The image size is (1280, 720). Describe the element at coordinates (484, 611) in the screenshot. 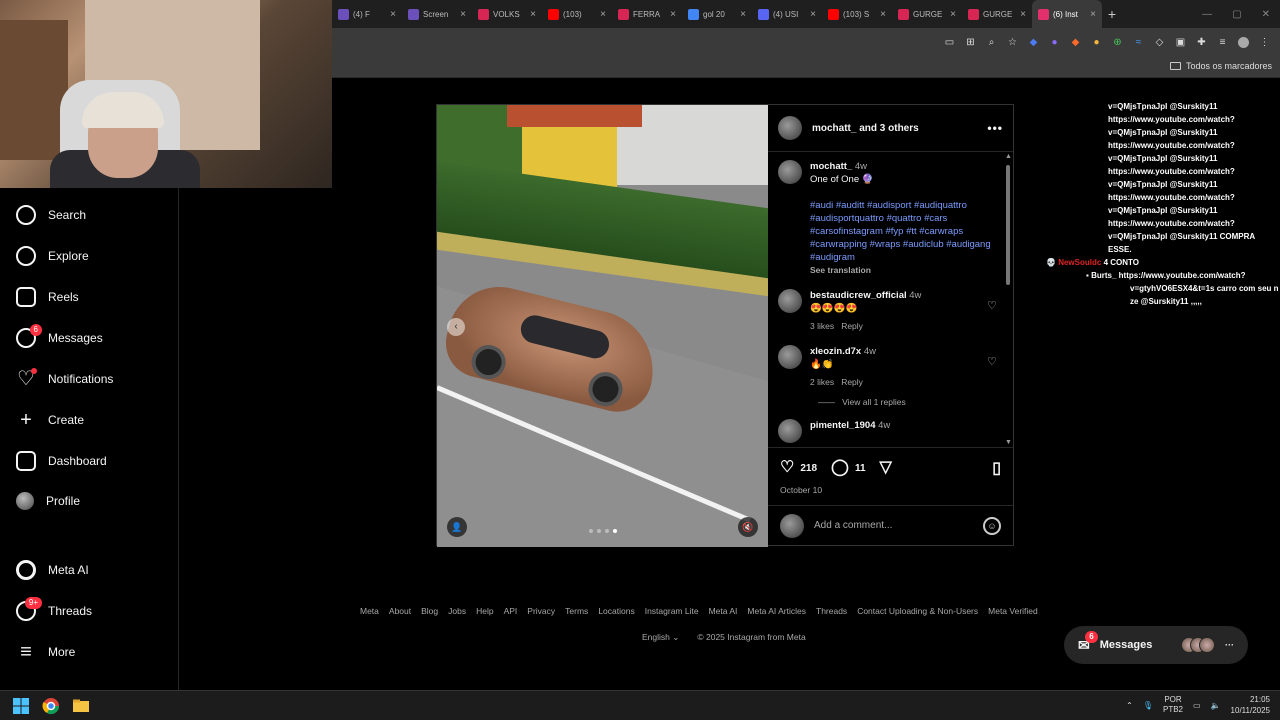

I see `footer-link: Help` at that location.